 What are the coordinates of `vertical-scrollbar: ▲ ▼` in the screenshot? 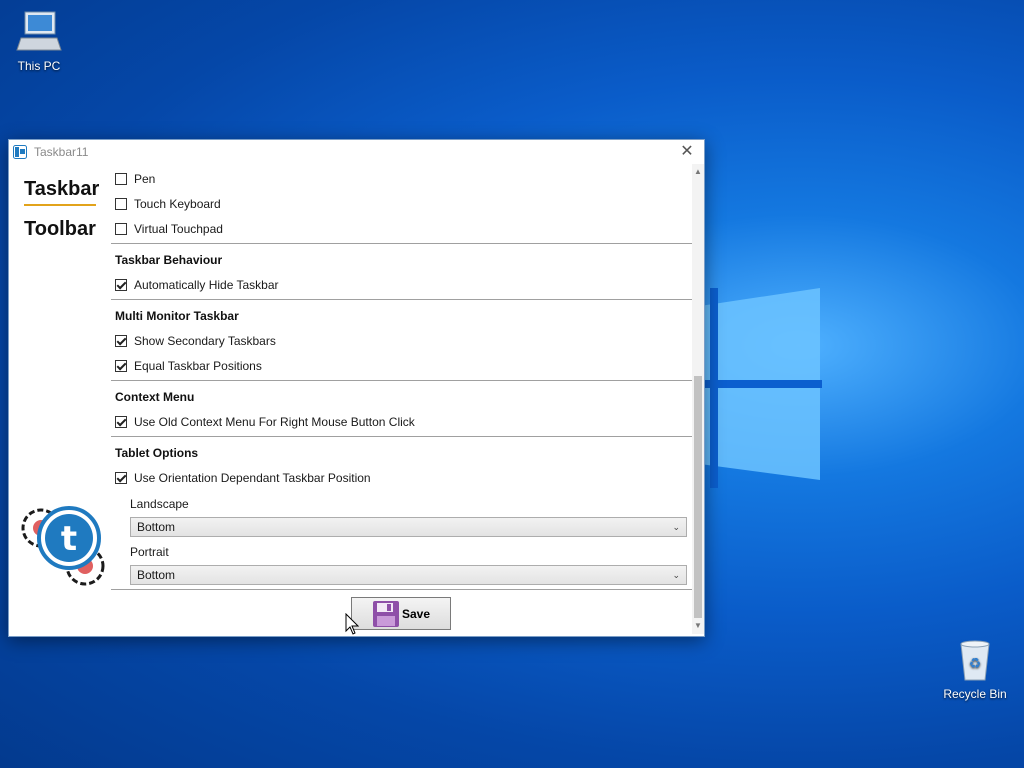 It's located at (698, 399).